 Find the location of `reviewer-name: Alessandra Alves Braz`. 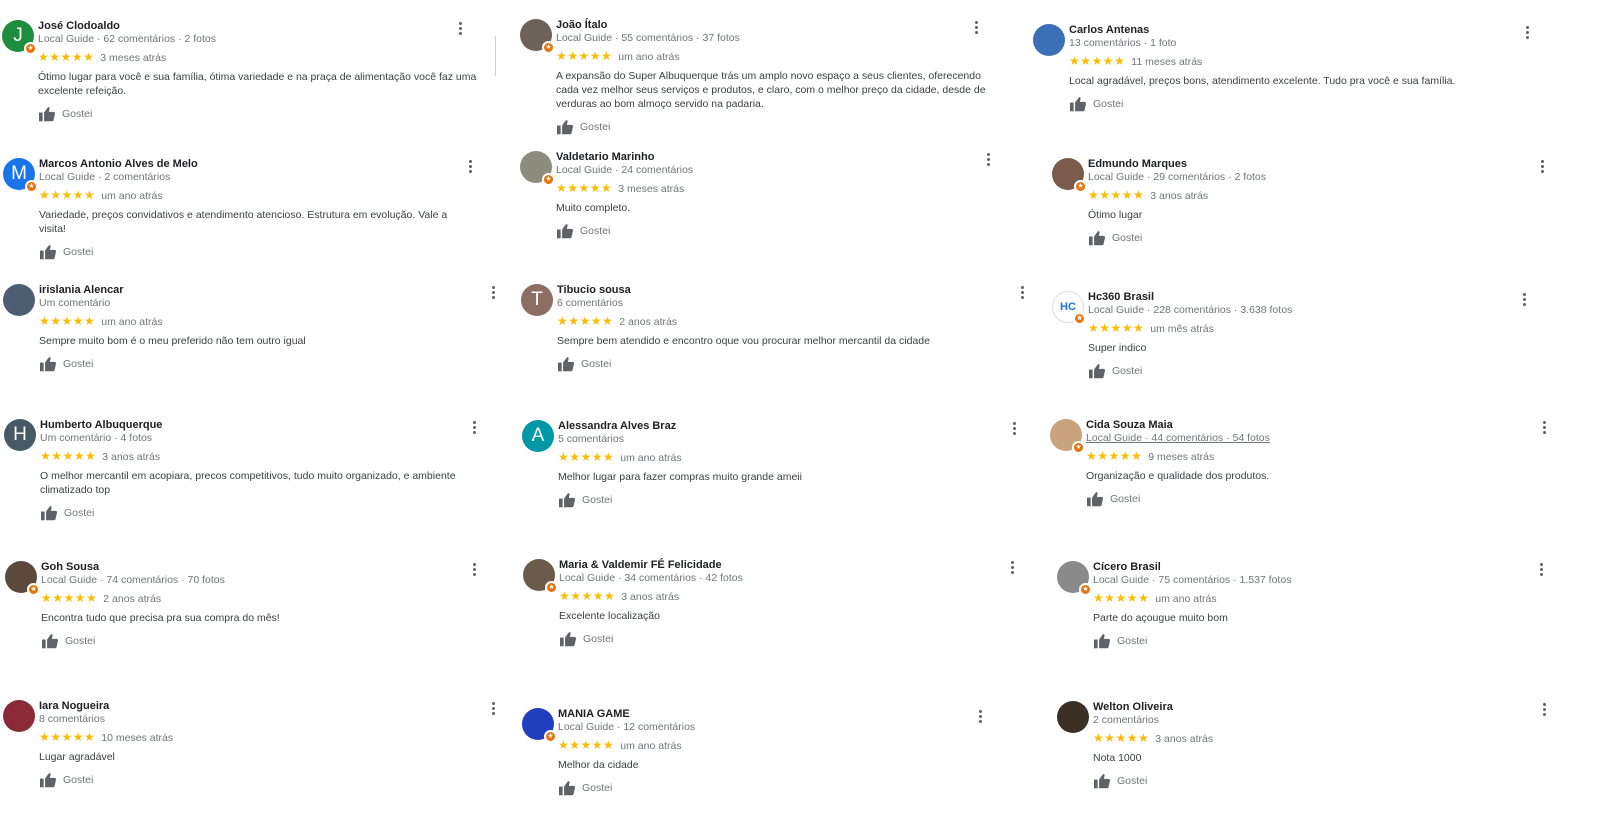

reviewer-name: Alessandra Alves Braz is located at coordinates (790, 426).